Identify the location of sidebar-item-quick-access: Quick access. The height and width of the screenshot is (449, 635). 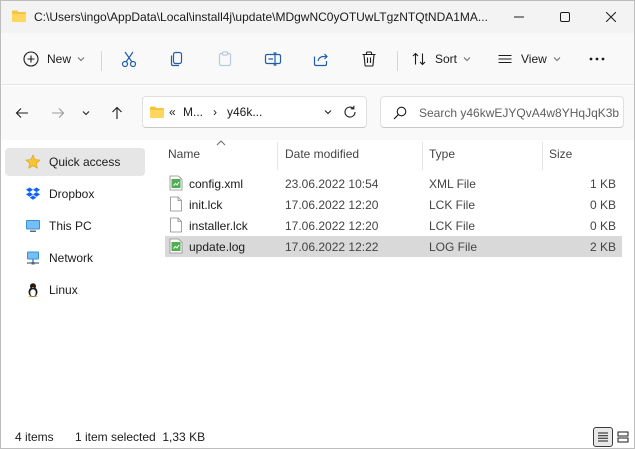
(75, 162).